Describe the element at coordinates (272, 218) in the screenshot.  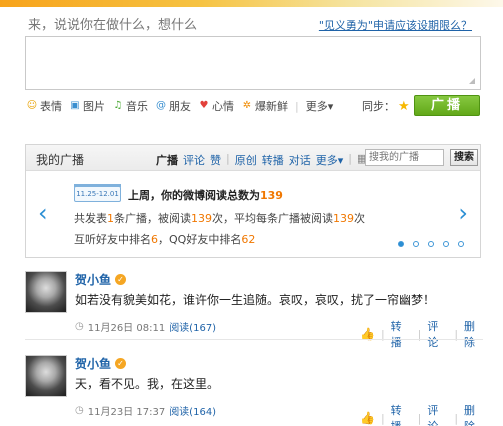
I see `stats-text: 次，平均每条广播被阅读` at that location.